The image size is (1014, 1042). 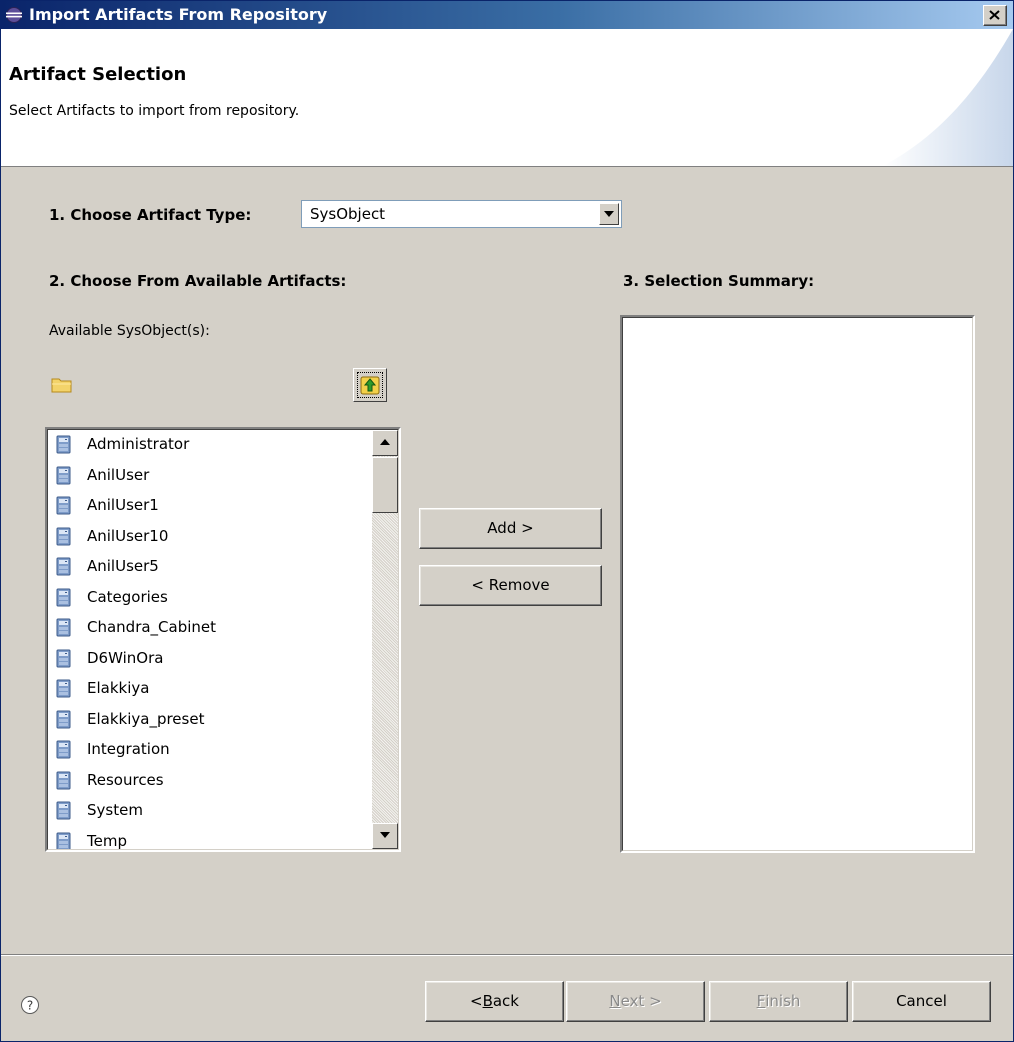 What do you see at coordinates (615, 1001) in the screenshot?
I see `next-mnemonic: N` at bounding box center [615, 1001].